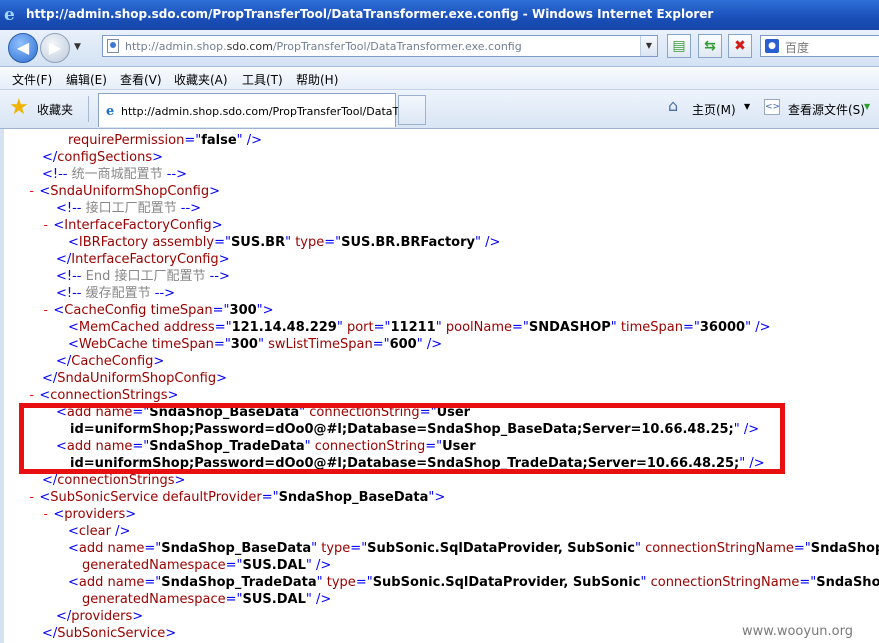 The height and width of the screenshot is (643, 879). I want to click on back-button: ◀, so click(23, 48).